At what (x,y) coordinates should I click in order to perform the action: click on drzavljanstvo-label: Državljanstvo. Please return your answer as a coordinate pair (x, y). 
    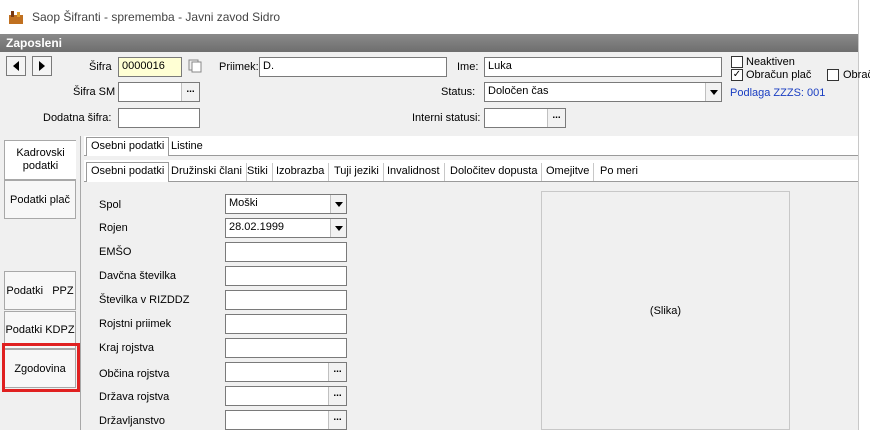
    Looking at the image, I should click on (132, 421).